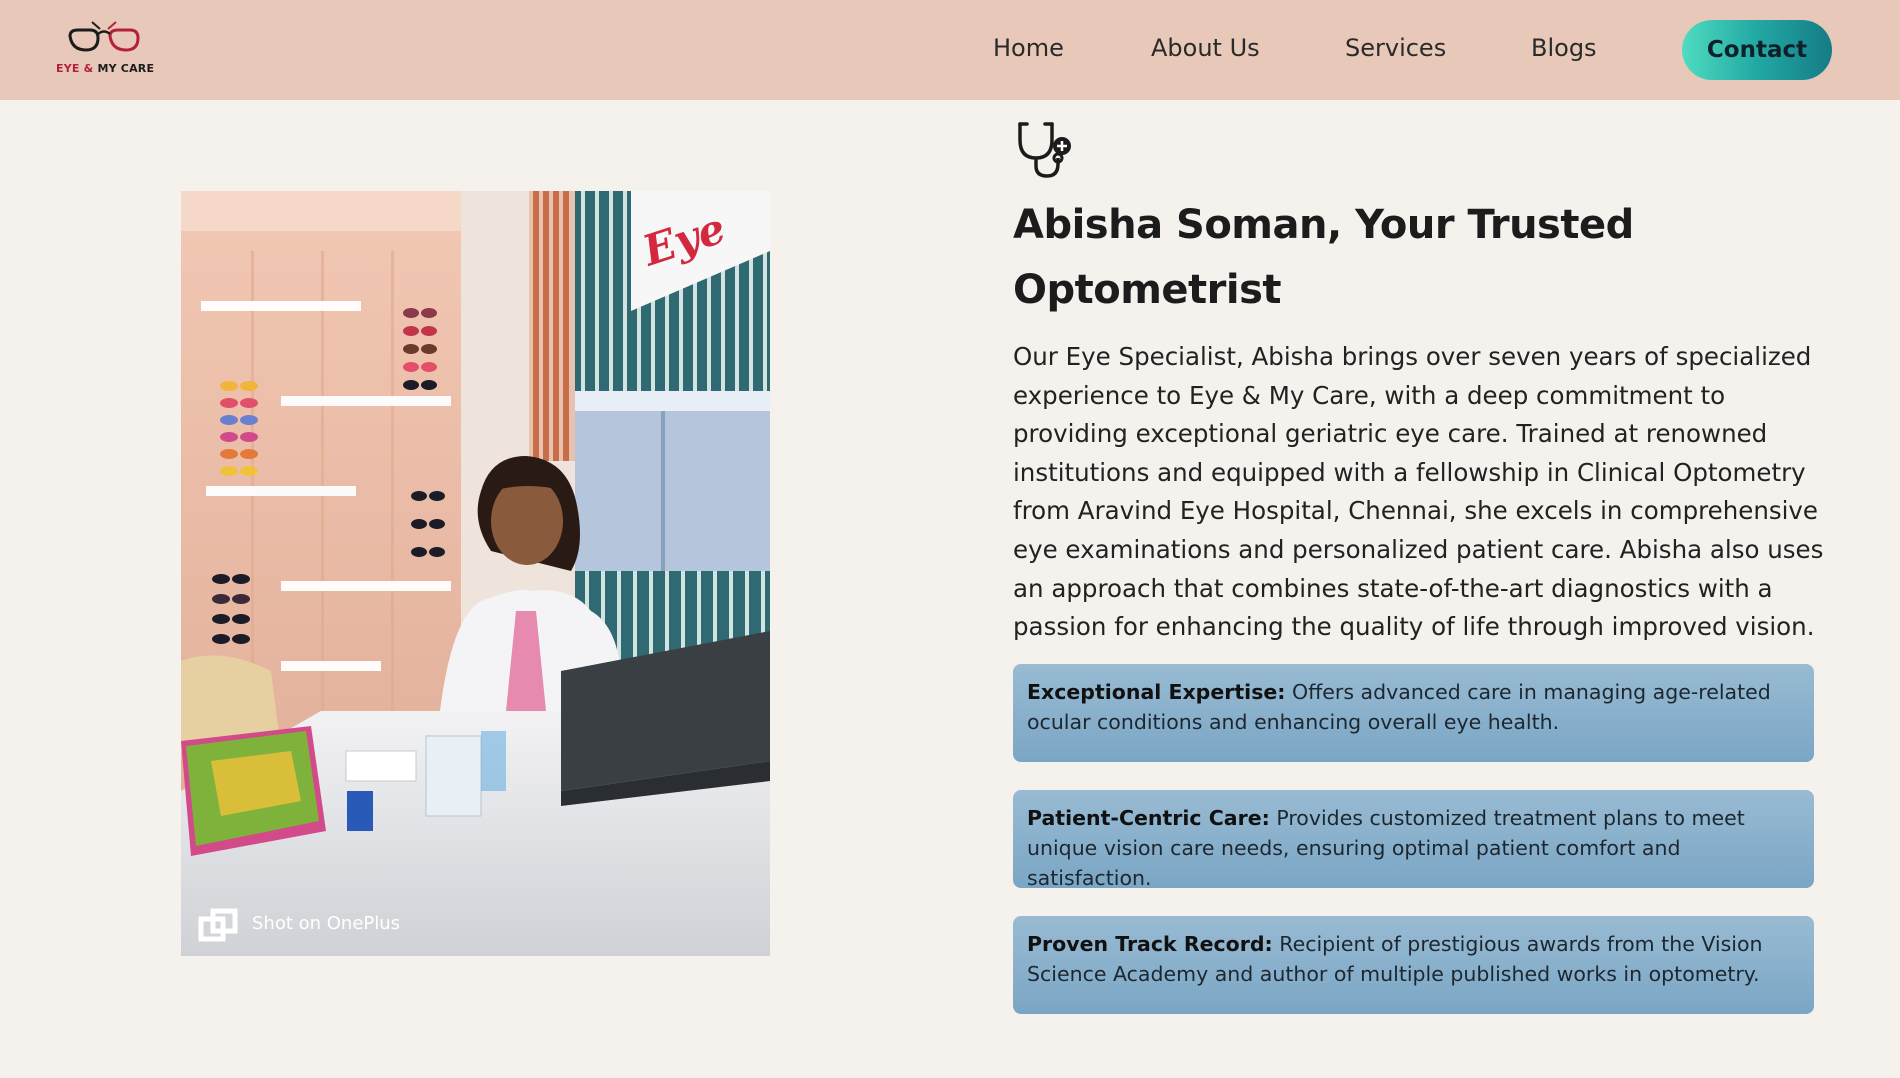  What do you see at coordinates (326, 923) in the screenshot?
I see `watermark-text: Shot on OnePlus` at bounding box center [326, 923].